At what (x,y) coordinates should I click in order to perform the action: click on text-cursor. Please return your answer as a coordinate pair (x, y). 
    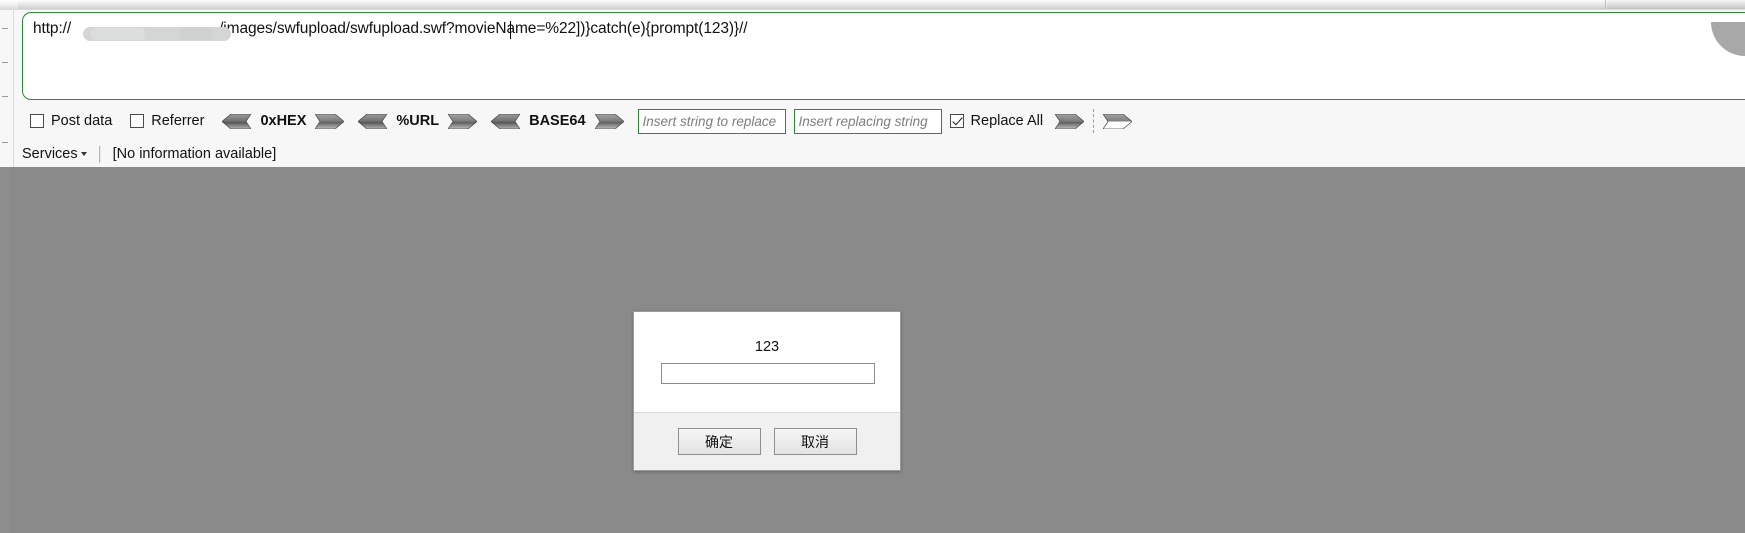
    Looking at the image, I should click on (510, 30).